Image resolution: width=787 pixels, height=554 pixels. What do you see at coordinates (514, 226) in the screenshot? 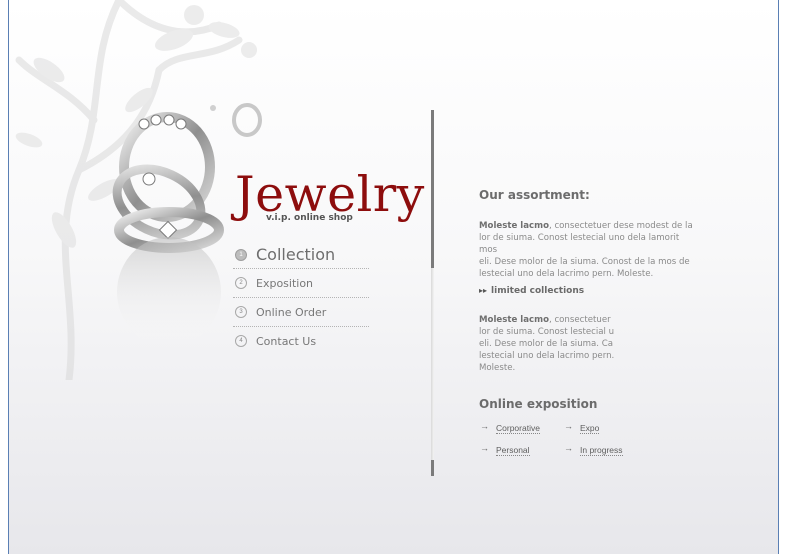
I see `para1-bold: Moleste lacmo` at bounding box center [514, 226].